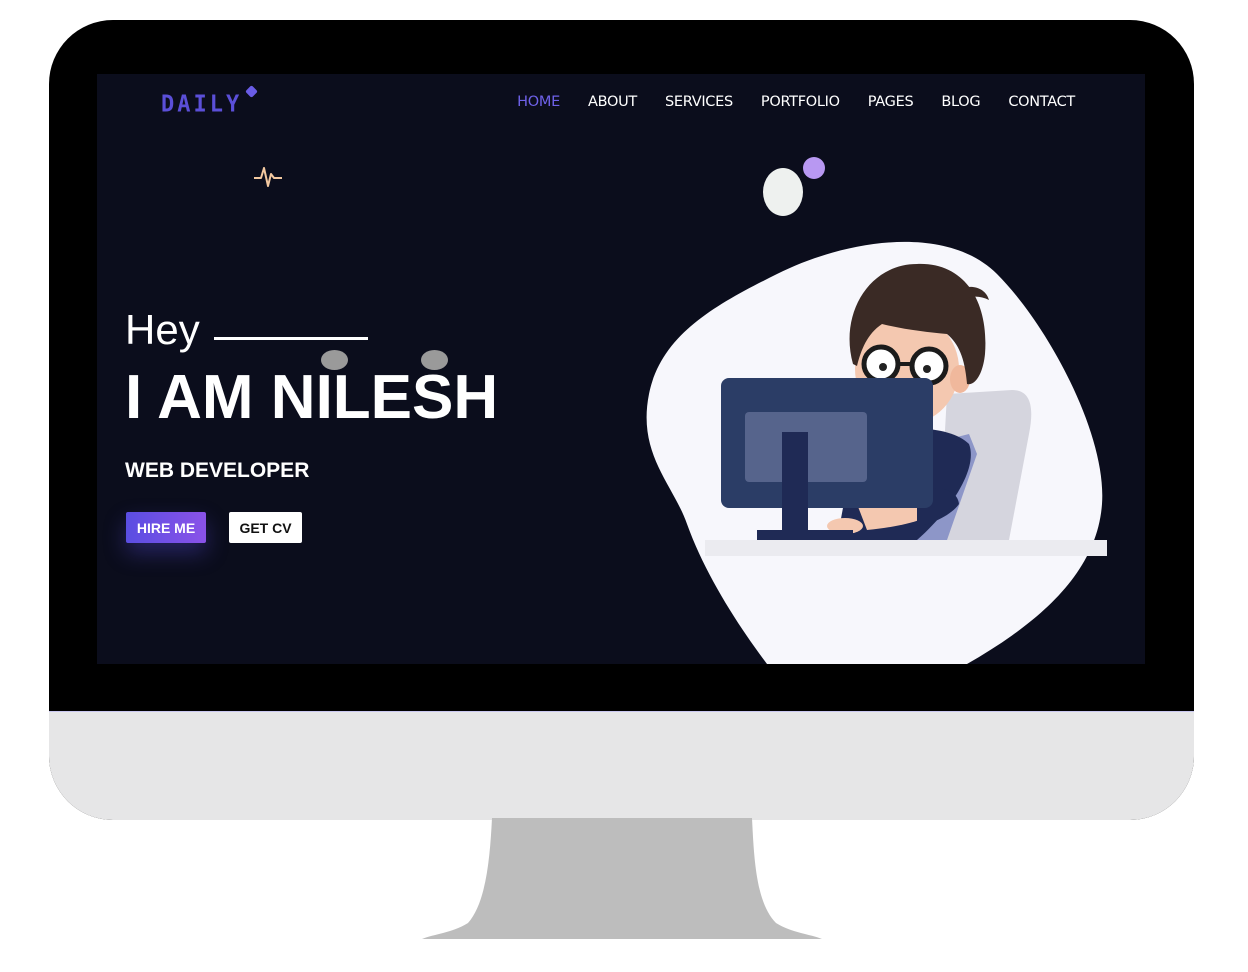 The height and width of the screenshot is (972, 1248). I want to click on hire-me-button: HIRE ME, so click(166, 527).